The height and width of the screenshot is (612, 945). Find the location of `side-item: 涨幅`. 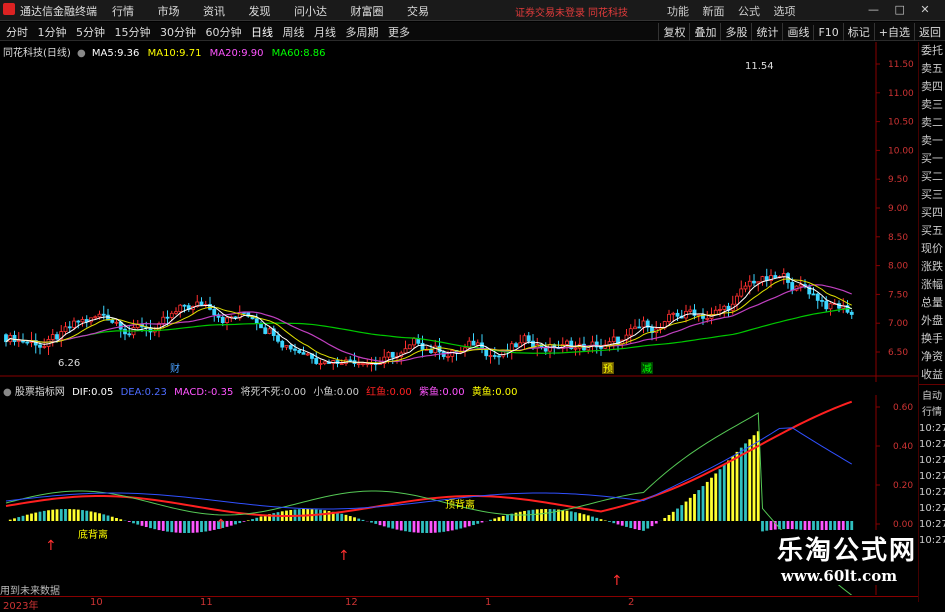

side-item: 涨幅 is located at coordinates (932, 285).